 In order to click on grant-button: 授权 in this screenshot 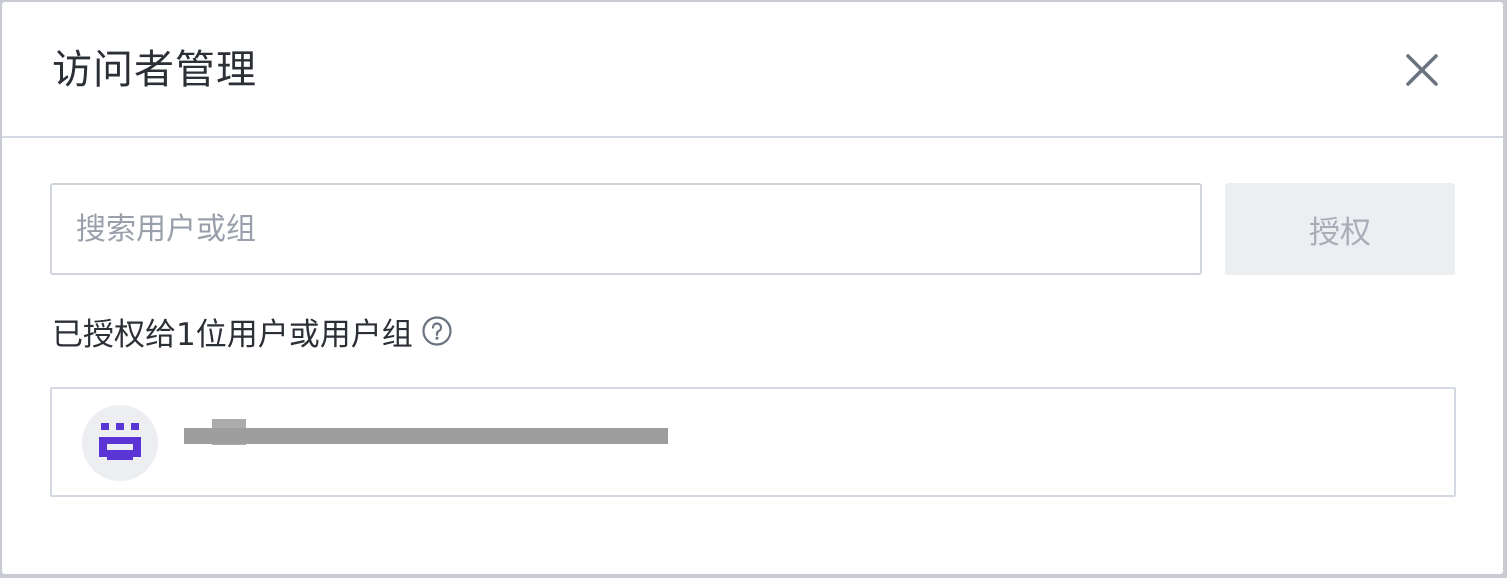, I will do `click(1340, 229)`.